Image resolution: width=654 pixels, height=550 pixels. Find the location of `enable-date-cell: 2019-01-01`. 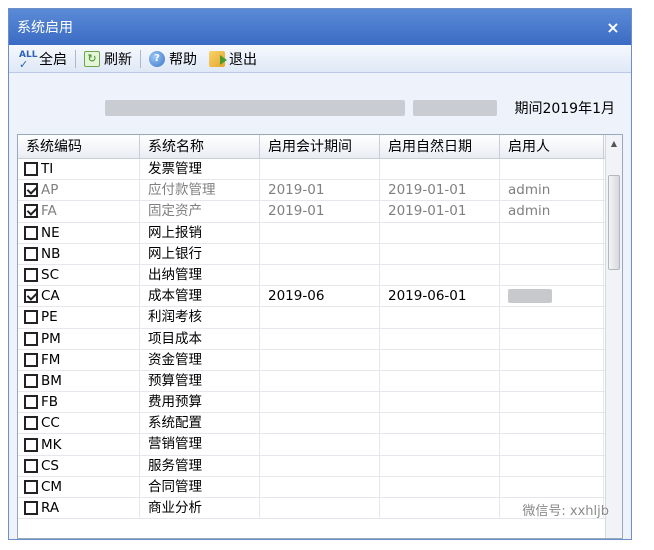

enable-date-cell: 2019-01-01 is located at coordinates (440, 211).